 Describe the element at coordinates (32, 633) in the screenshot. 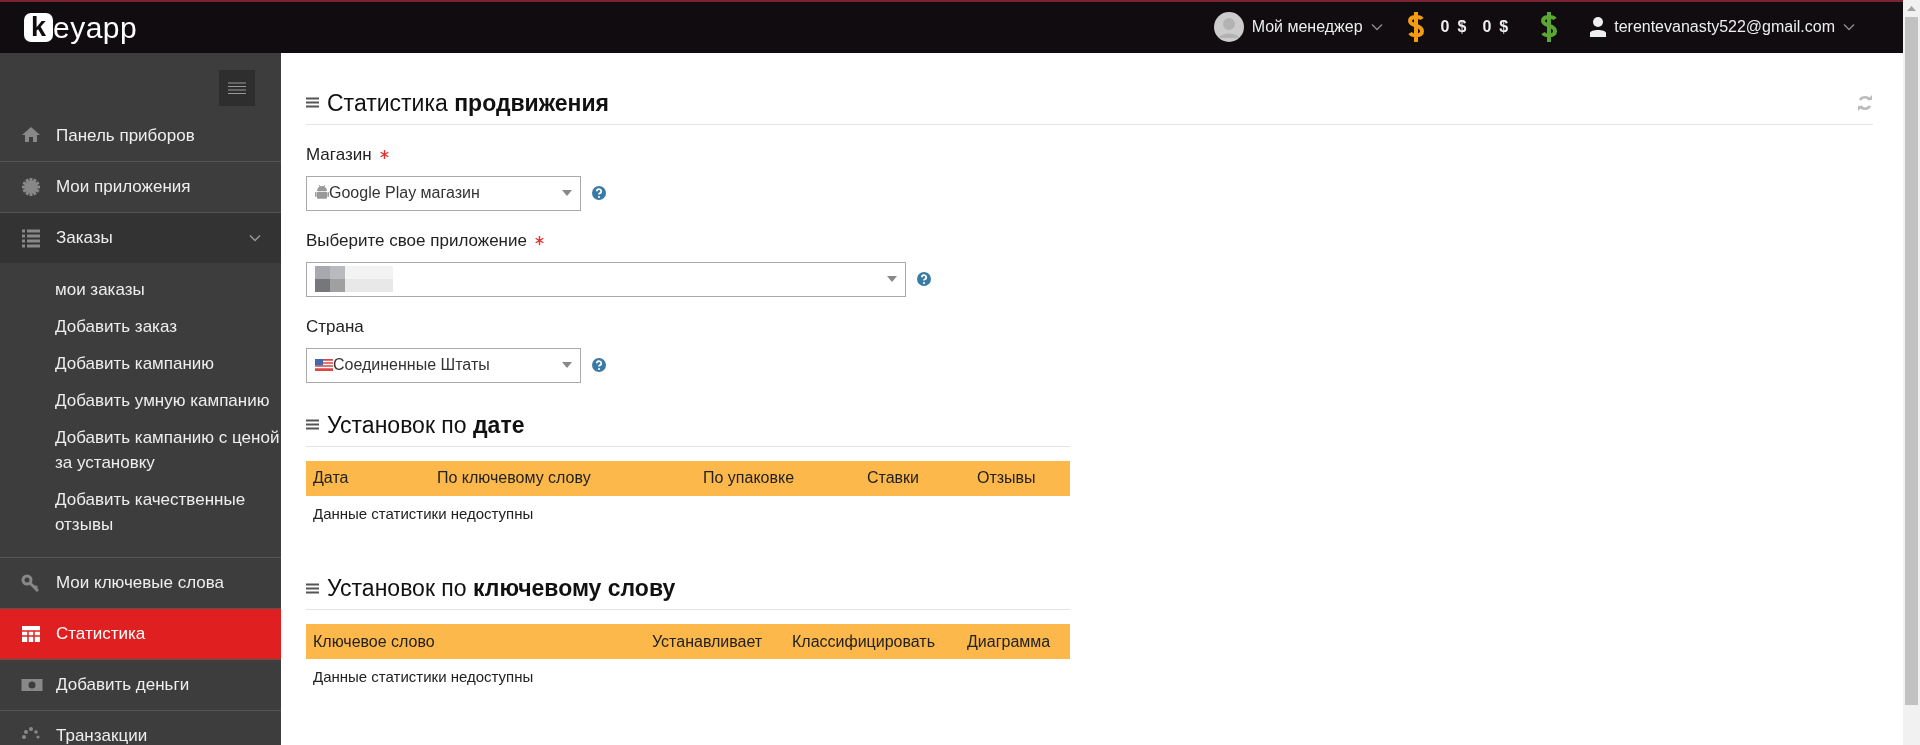

I see `table-icon` at that location.